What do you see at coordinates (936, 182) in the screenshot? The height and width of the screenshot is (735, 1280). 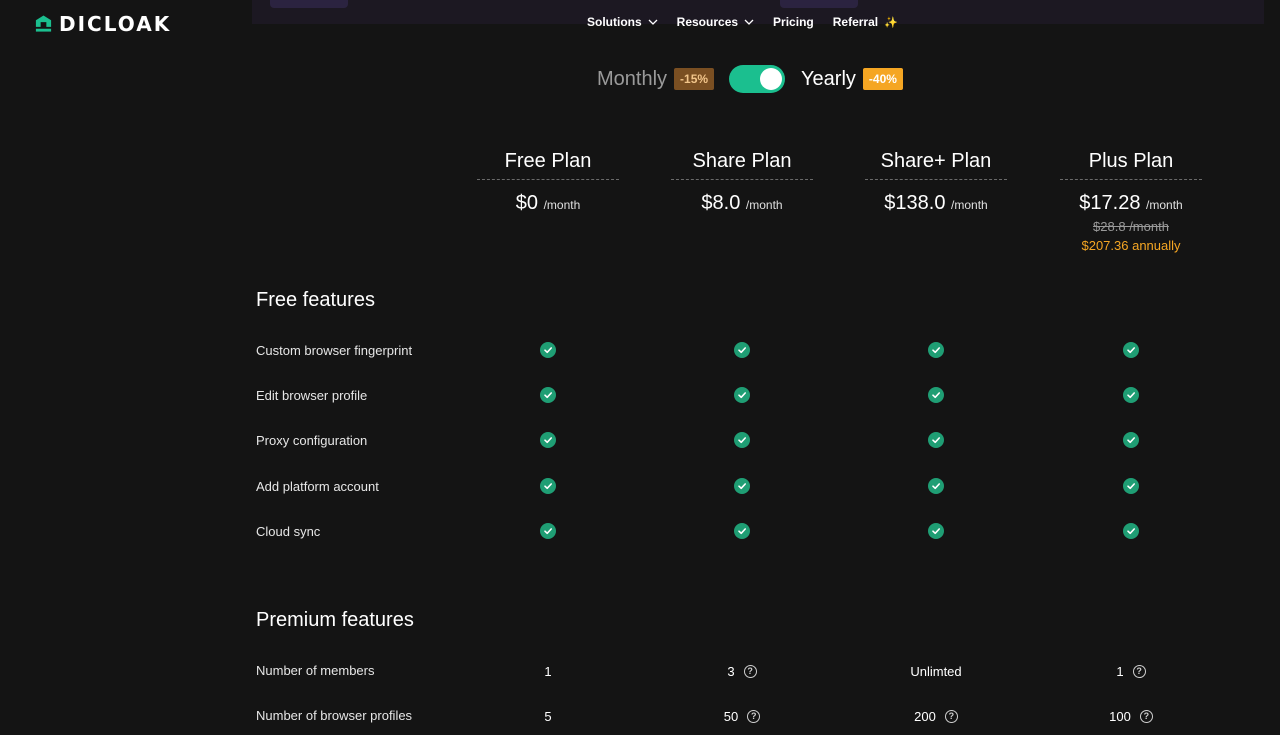 I see `plan-share-plus: Share+ Plan $138.0 /month` at bounding box center [936, 182].